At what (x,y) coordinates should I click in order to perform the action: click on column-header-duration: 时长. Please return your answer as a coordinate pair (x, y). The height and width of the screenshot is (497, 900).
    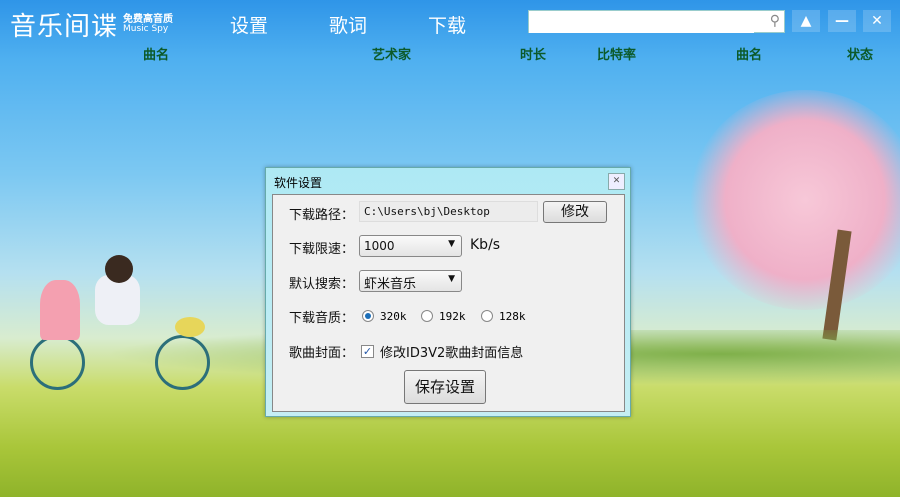
    Looking at the image, I should click on (533, 53).